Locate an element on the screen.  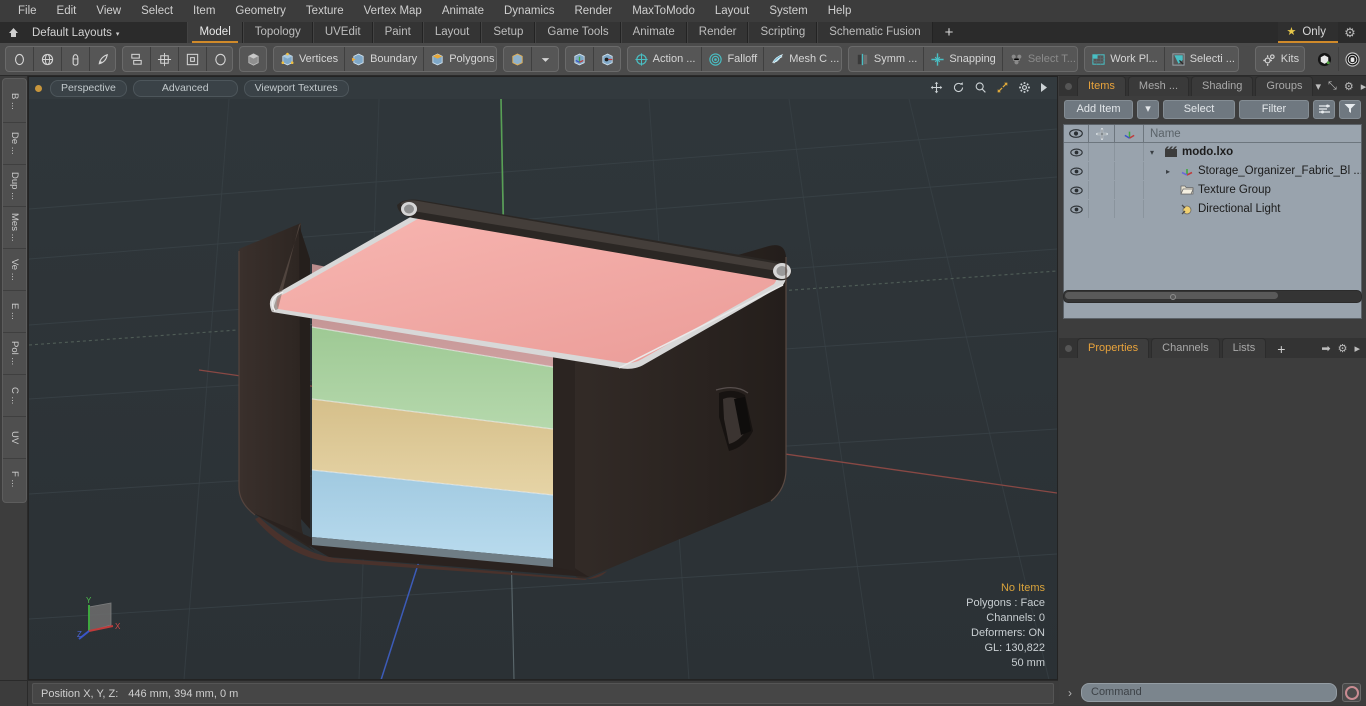
menu-item-view: View is located at coordinates (108, 11).